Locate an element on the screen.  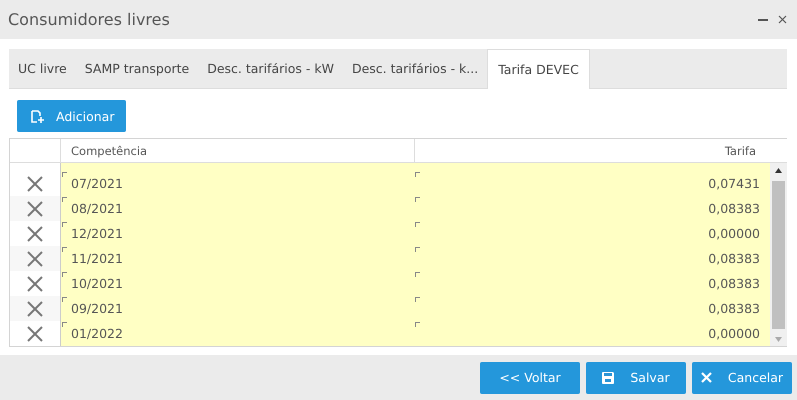
column-header: Competência is located at coordinates (237, 150).